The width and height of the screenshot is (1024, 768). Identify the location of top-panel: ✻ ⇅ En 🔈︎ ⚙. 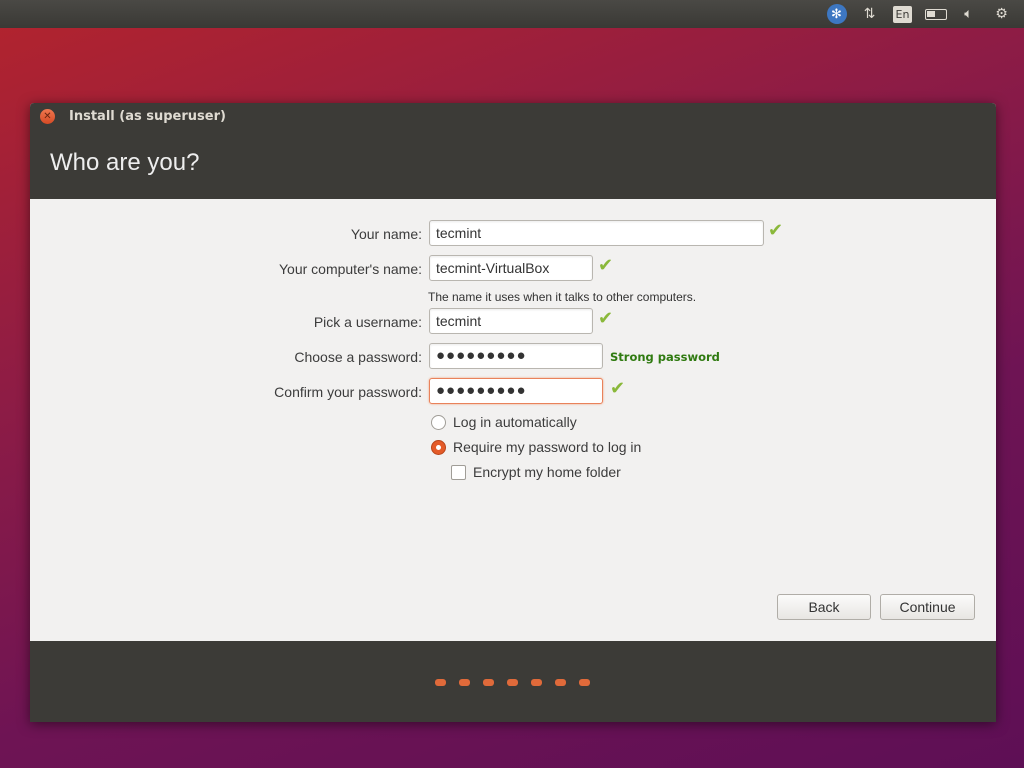
(512, 14).